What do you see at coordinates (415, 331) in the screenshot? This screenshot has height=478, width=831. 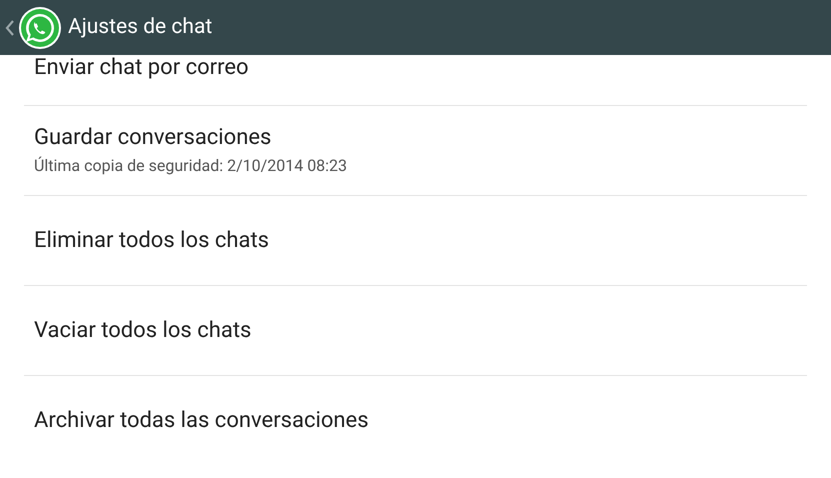 I see `setting-title: Vaciar todos los chats` at bounding box center [415, 331].